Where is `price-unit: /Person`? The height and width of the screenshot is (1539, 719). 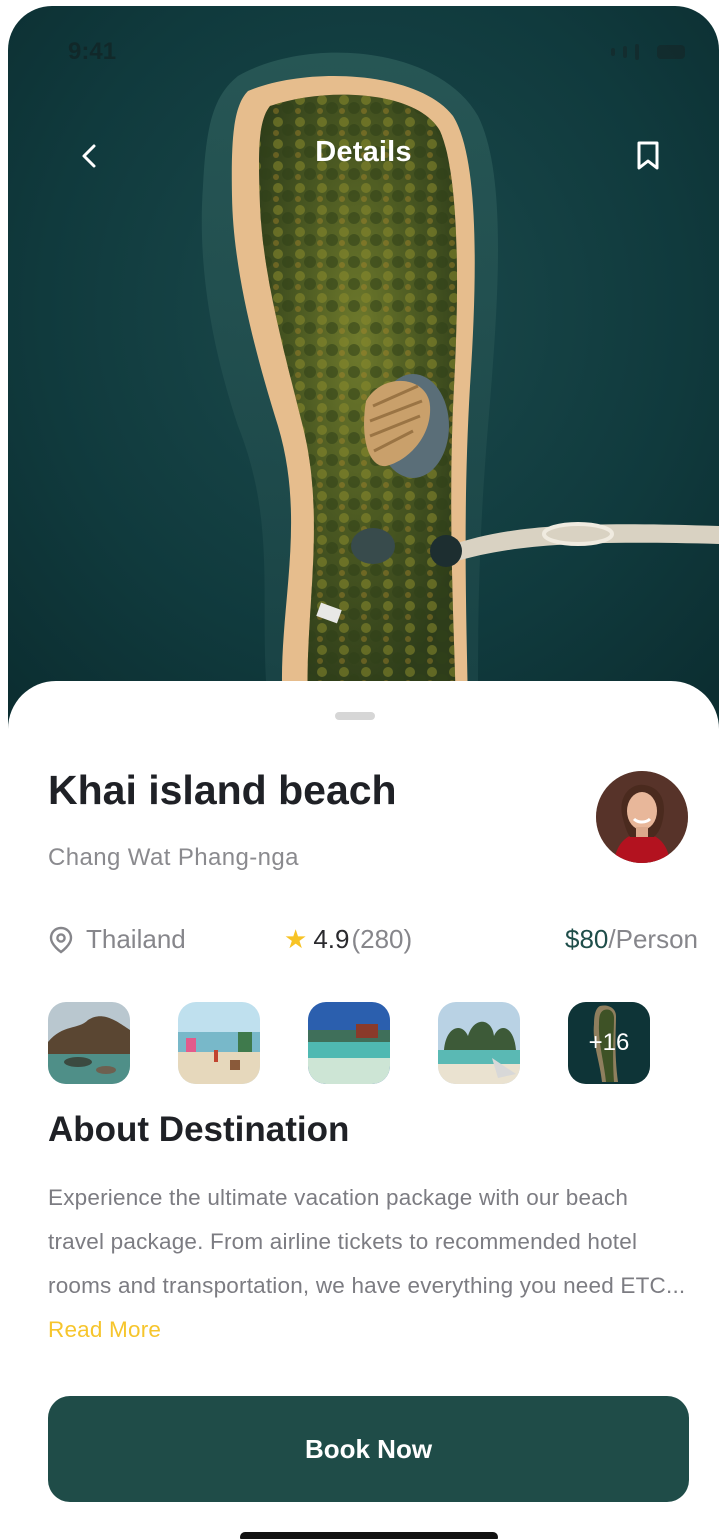
price-unit: /Person is located at coordinates (653, 939).